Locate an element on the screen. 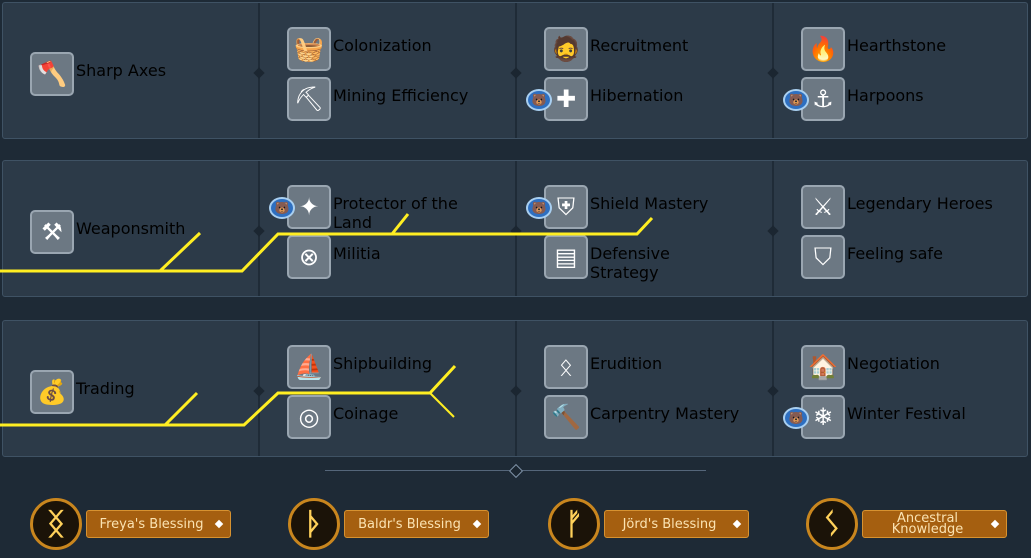 The height and width of the screenshot is (558, 1031). ancestral-rune-icon: ᛊ is located at coordinates (832, 524).